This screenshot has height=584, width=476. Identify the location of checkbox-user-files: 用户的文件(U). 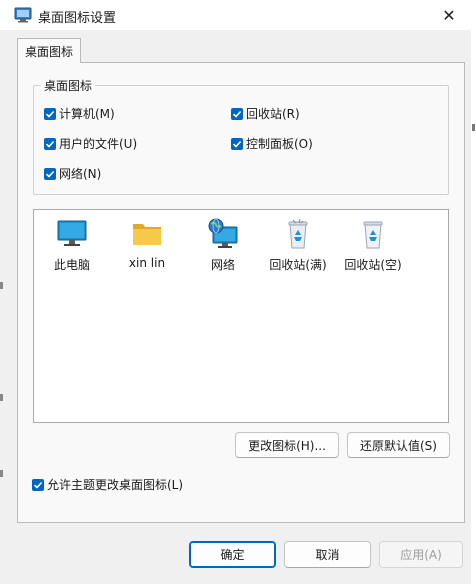
(90, 143).